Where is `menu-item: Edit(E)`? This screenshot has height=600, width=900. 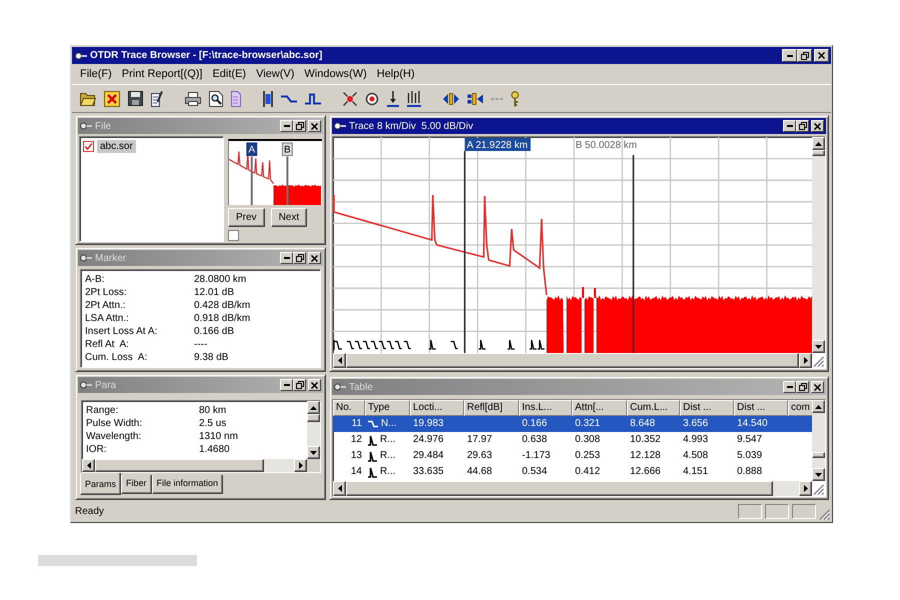 menu-item: Edit(E) is located at coordinates (229, 74).